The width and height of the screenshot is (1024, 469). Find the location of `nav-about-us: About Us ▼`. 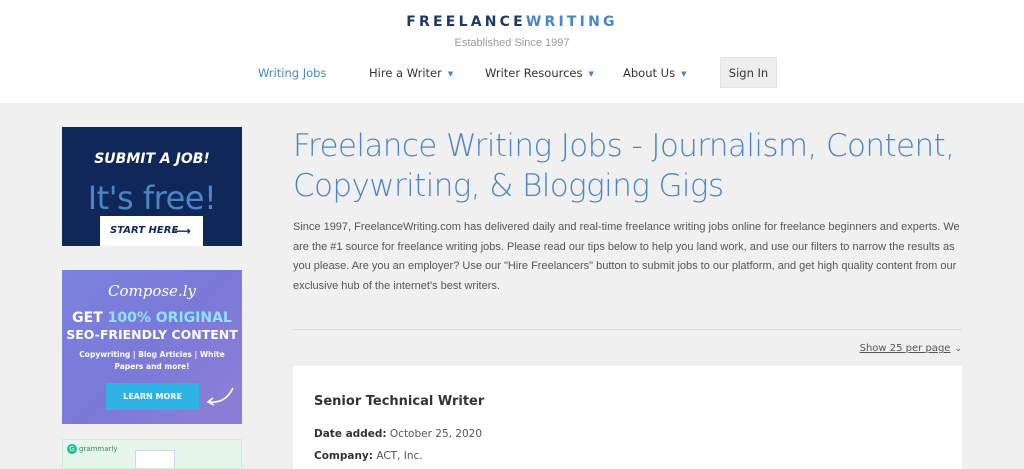

nav-about-us: About Us ▼ is located at coordinates (654, 73).